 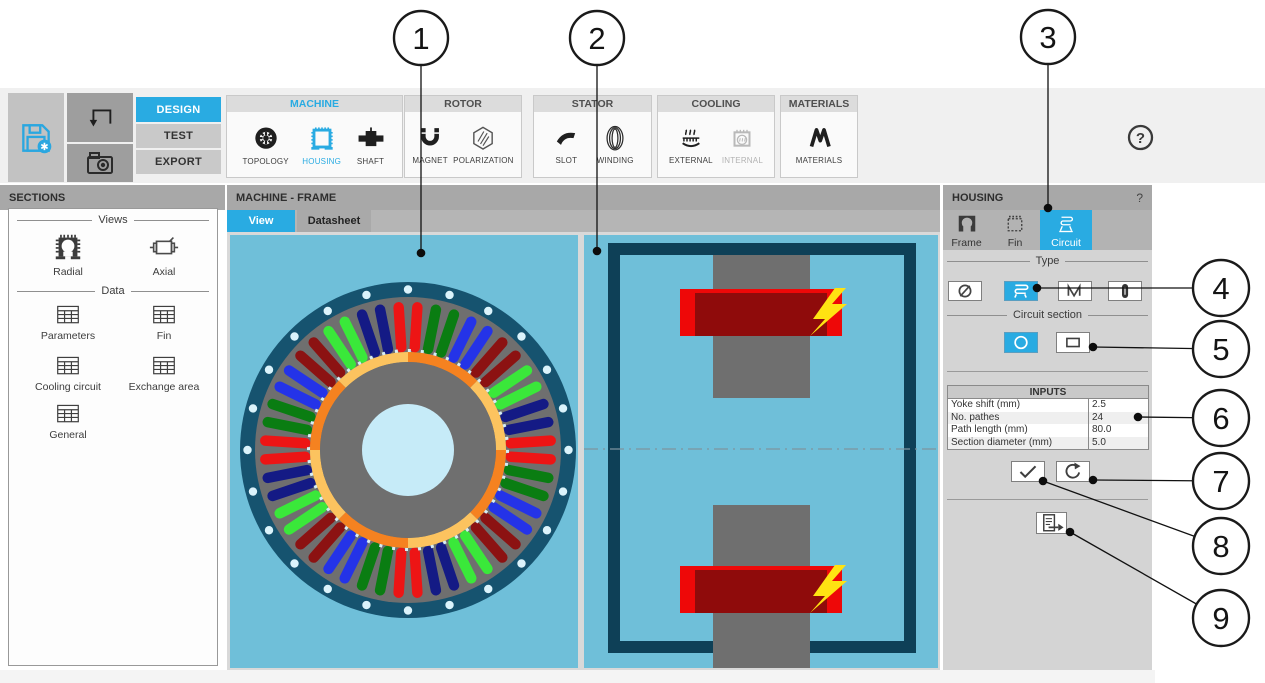 I want to click on housing-tab-bar: Frame Fin Circuit, so click(x=1047, y=230).